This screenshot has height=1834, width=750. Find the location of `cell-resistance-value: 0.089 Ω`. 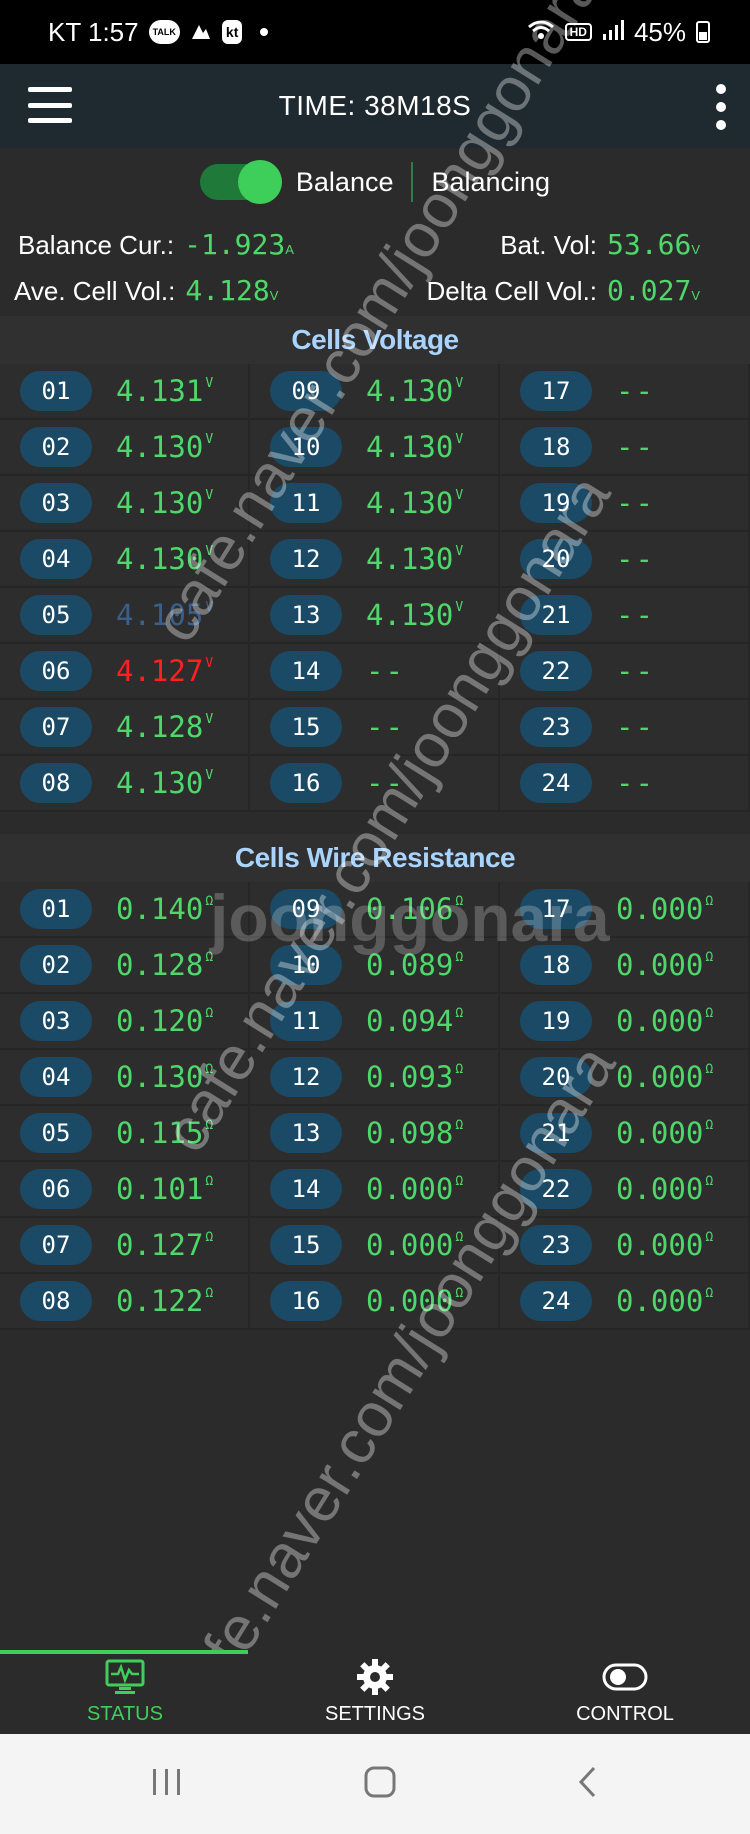

cell-resistance-value: 0.089 Ω is located at coordinates (414, 965).